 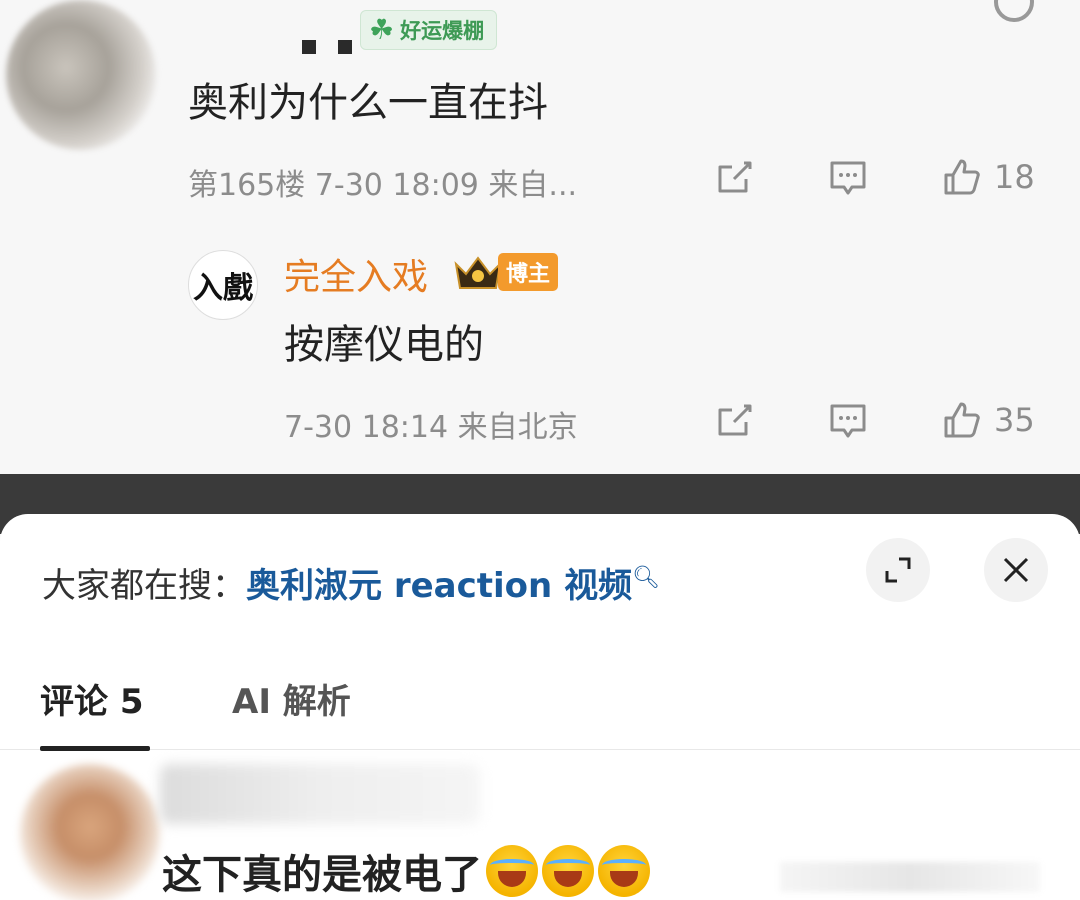 I want to click on crown-icon, so click(x=478, y=272).